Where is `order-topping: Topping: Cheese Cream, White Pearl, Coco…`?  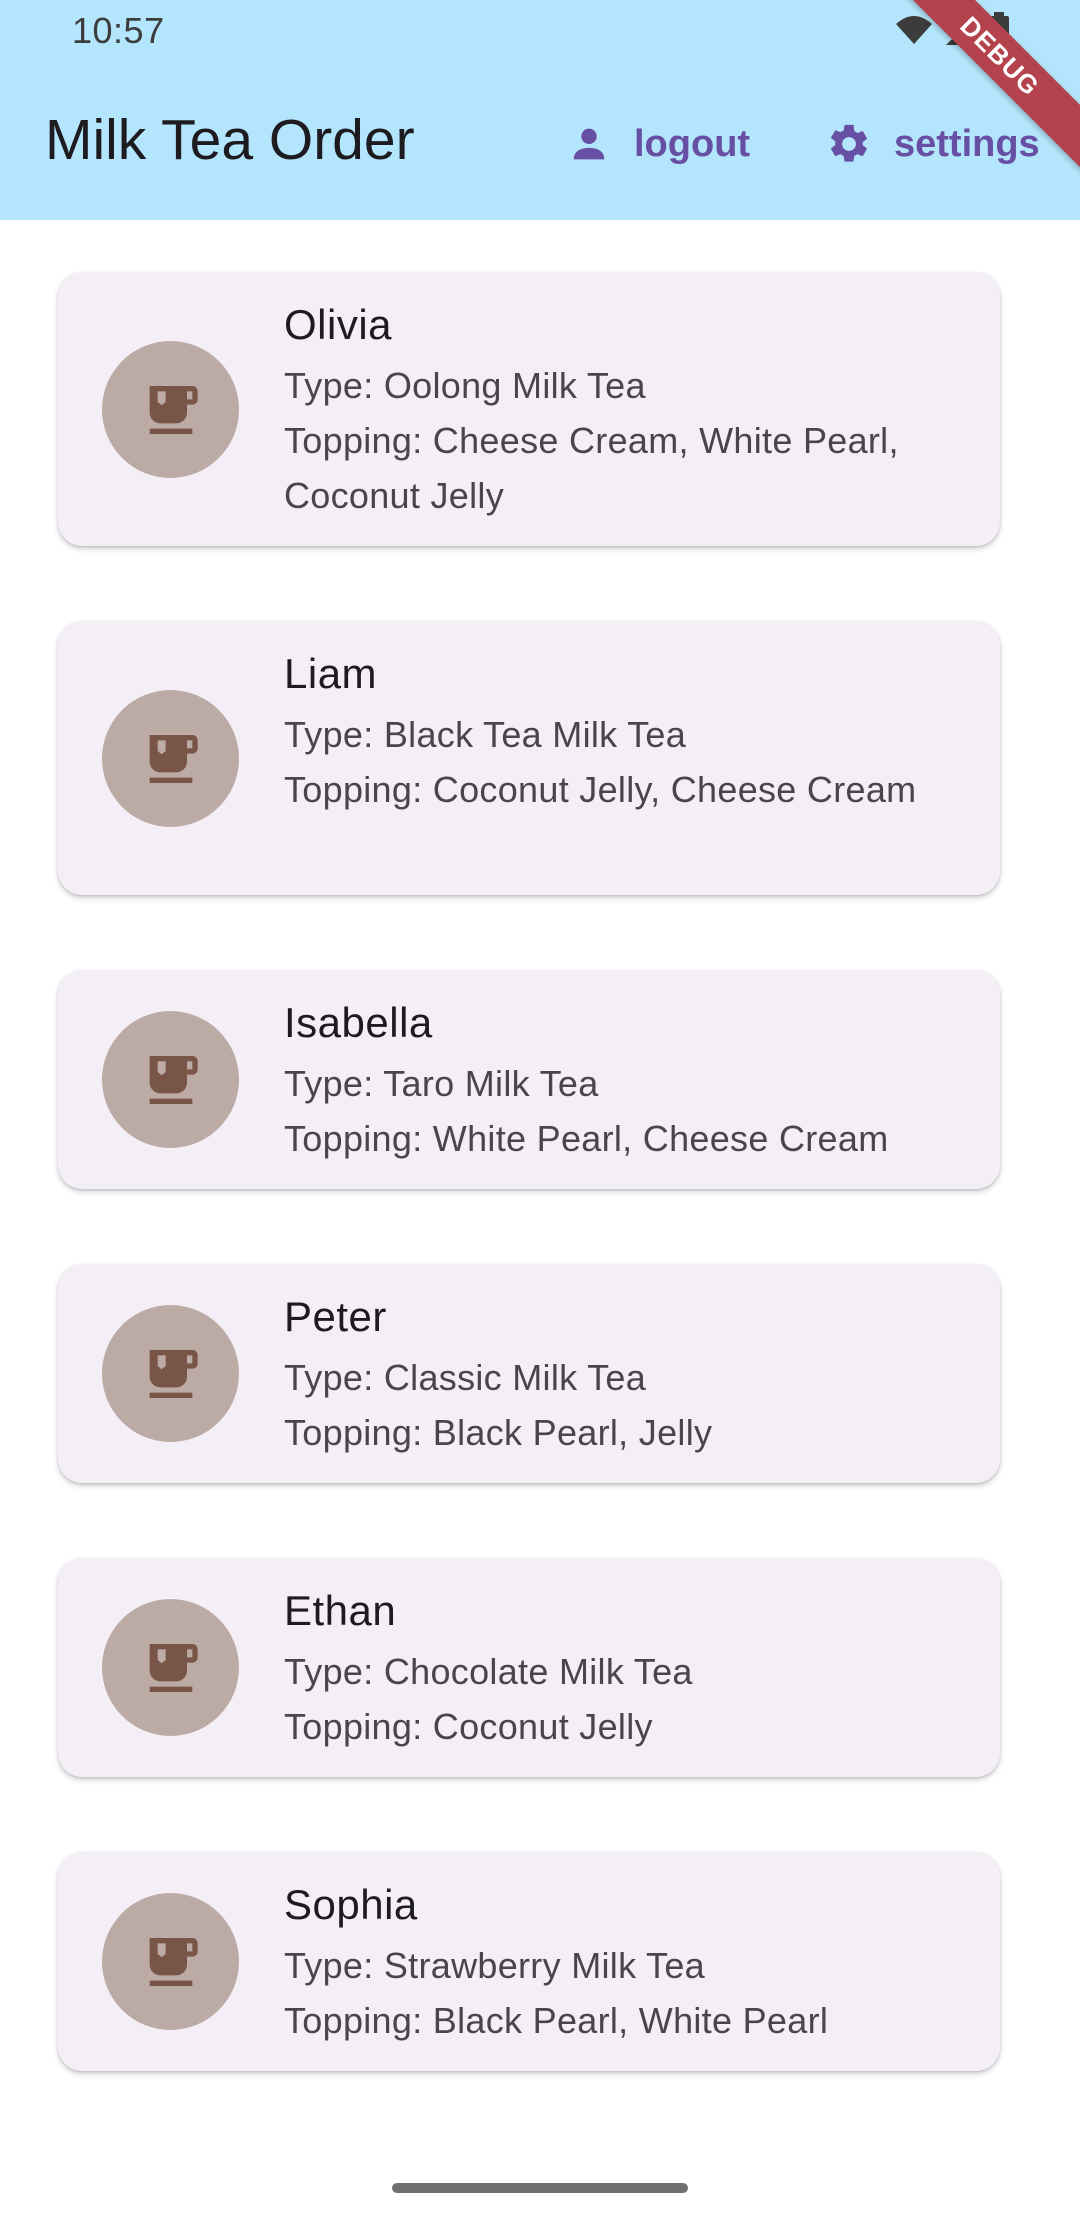 order-topping: Topping: Cheese Cream, White Pearl, Coco… is located at coordinates (591, 468).